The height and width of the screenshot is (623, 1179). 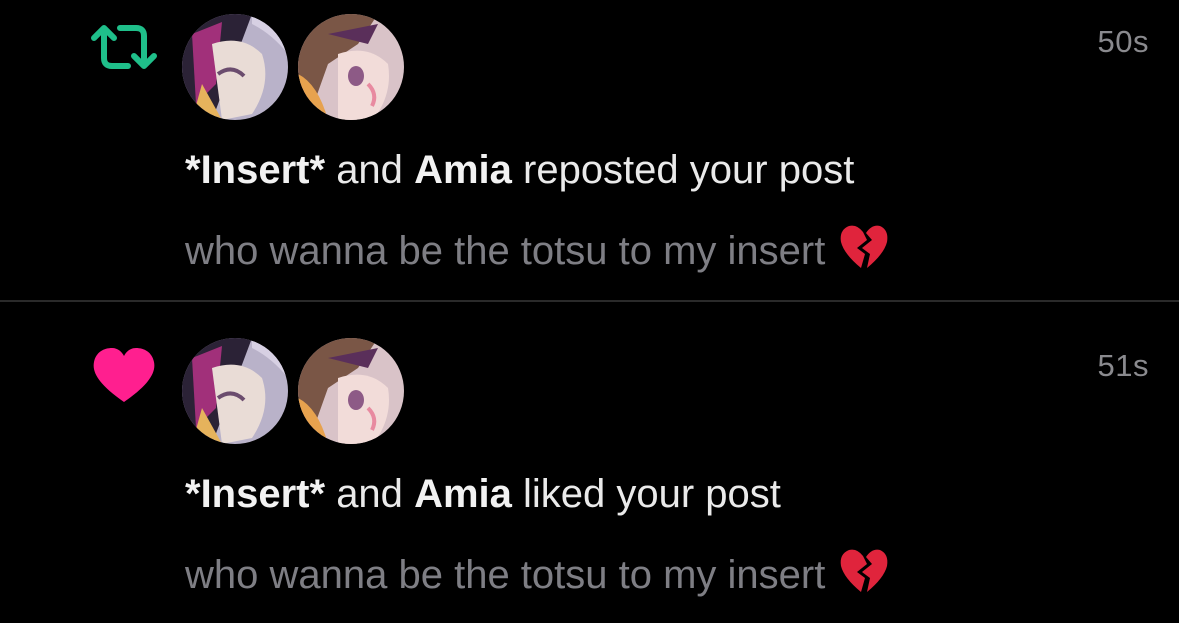 What do you see at coordinates (519, 170) in the screenshot?
I see `notification-headline: *Insert* and Amia reposted your post` at bounding box center [519, 170].